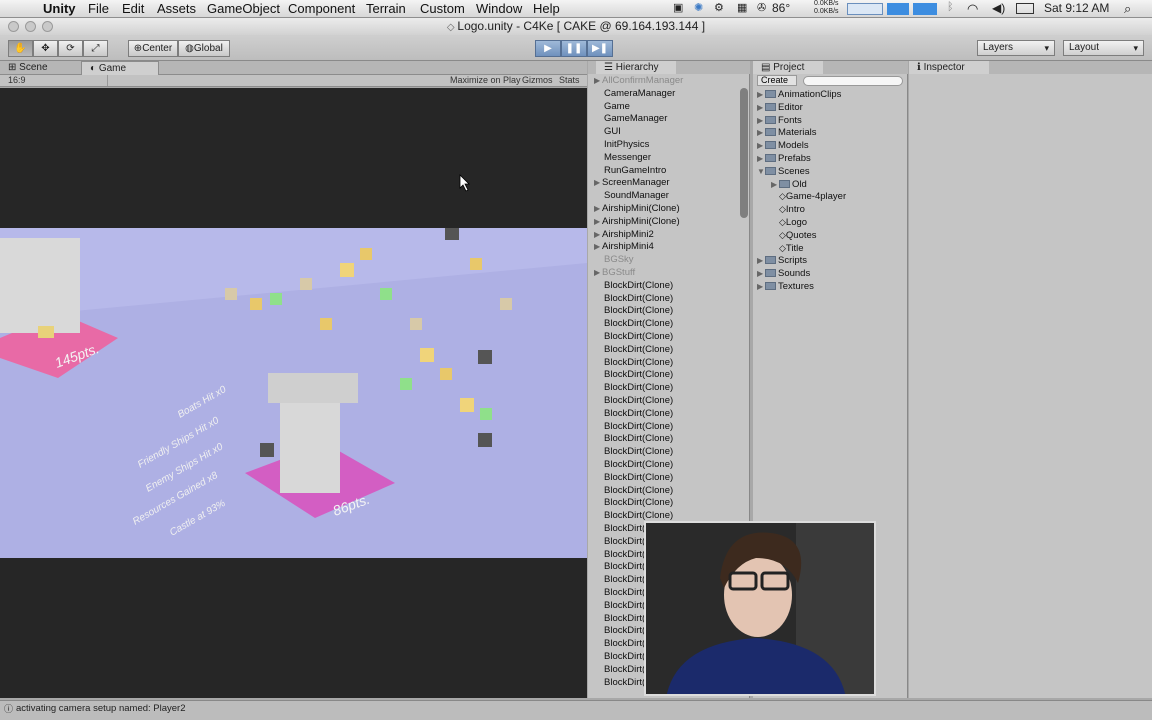 This screenshot has width=1152, height=720. What do you see at coordinates (698, 7) in the screenshot?
I see `sync-icon: ✺` at bounding box center [698, 7].